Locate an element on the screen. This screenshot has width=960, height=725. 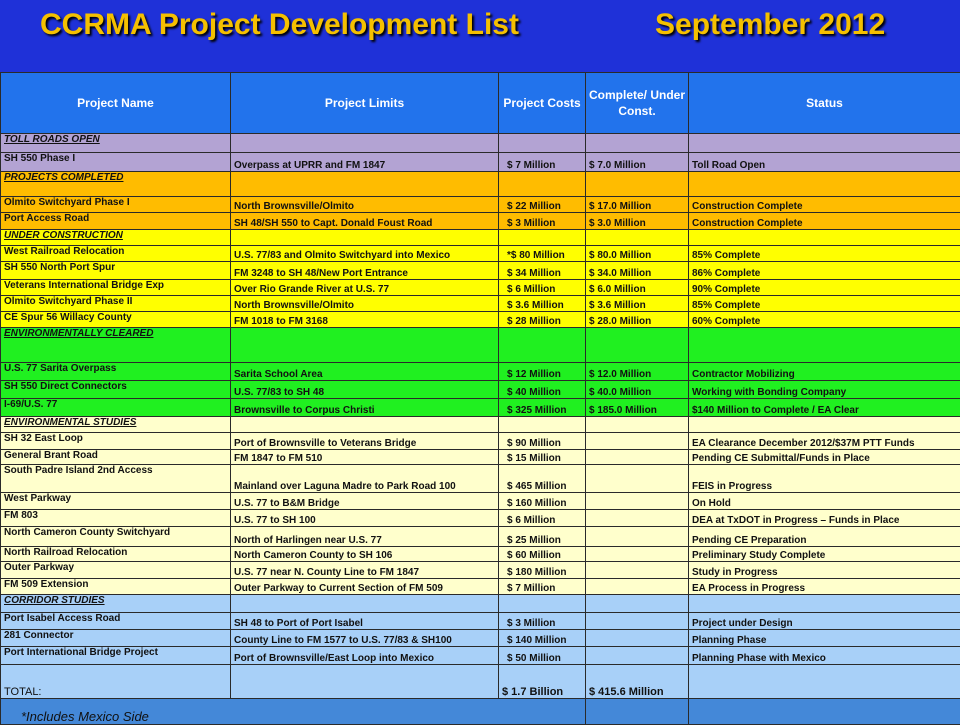
status-cell: Pending CE Submittal/Funds in Place is located at coordinates (824, 457).